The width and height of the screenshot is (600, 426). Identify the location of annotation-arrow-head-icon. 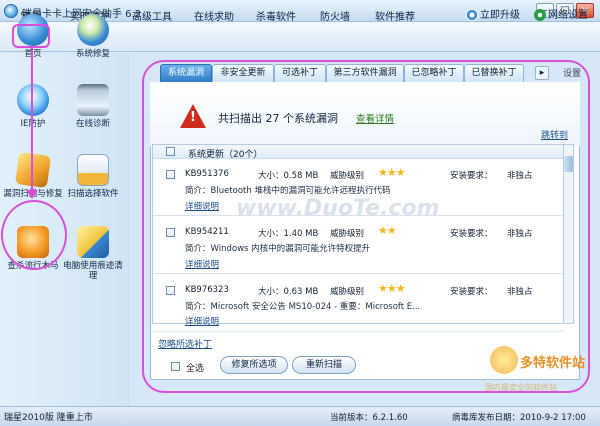
(32, 194).